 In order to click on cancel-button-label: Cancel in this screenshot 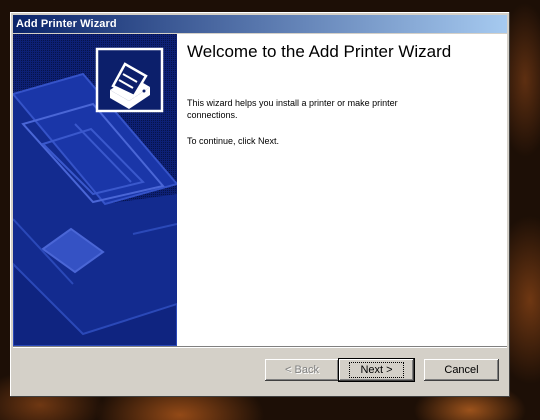, I will do `click(461, 370)`.